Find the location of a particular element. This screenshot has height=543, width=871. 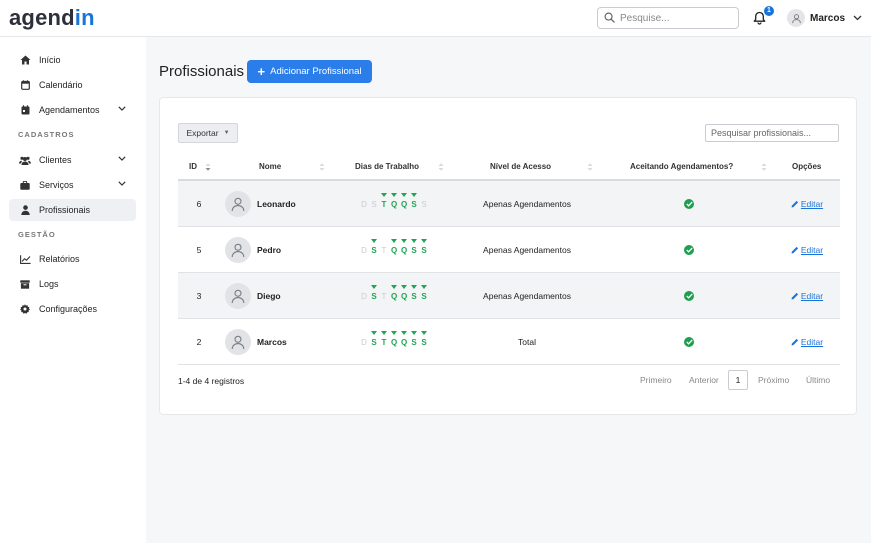

appointments-icon is located at coordinates (25, 110).